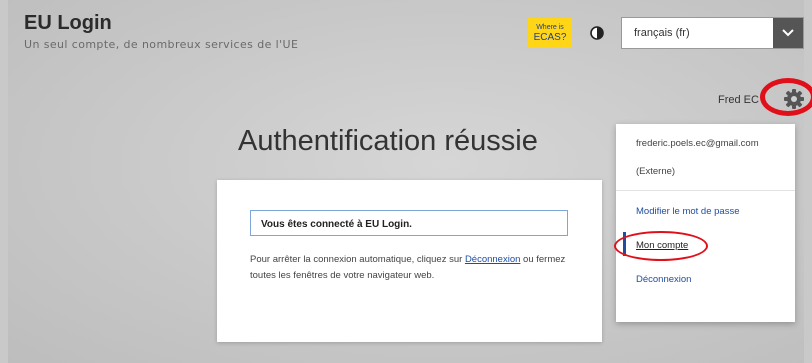 The image size is (812, 363). I want to click on menu-divider, so click(705, 190).